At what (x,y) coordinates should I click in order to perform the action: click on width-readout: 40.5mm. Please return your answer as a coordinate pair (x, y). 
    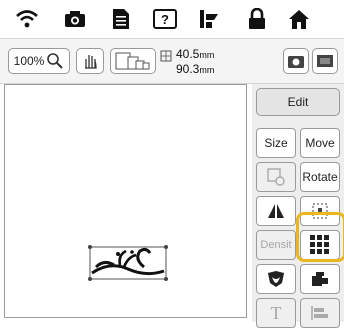
    Looking at the image, I should click on (195, 54).